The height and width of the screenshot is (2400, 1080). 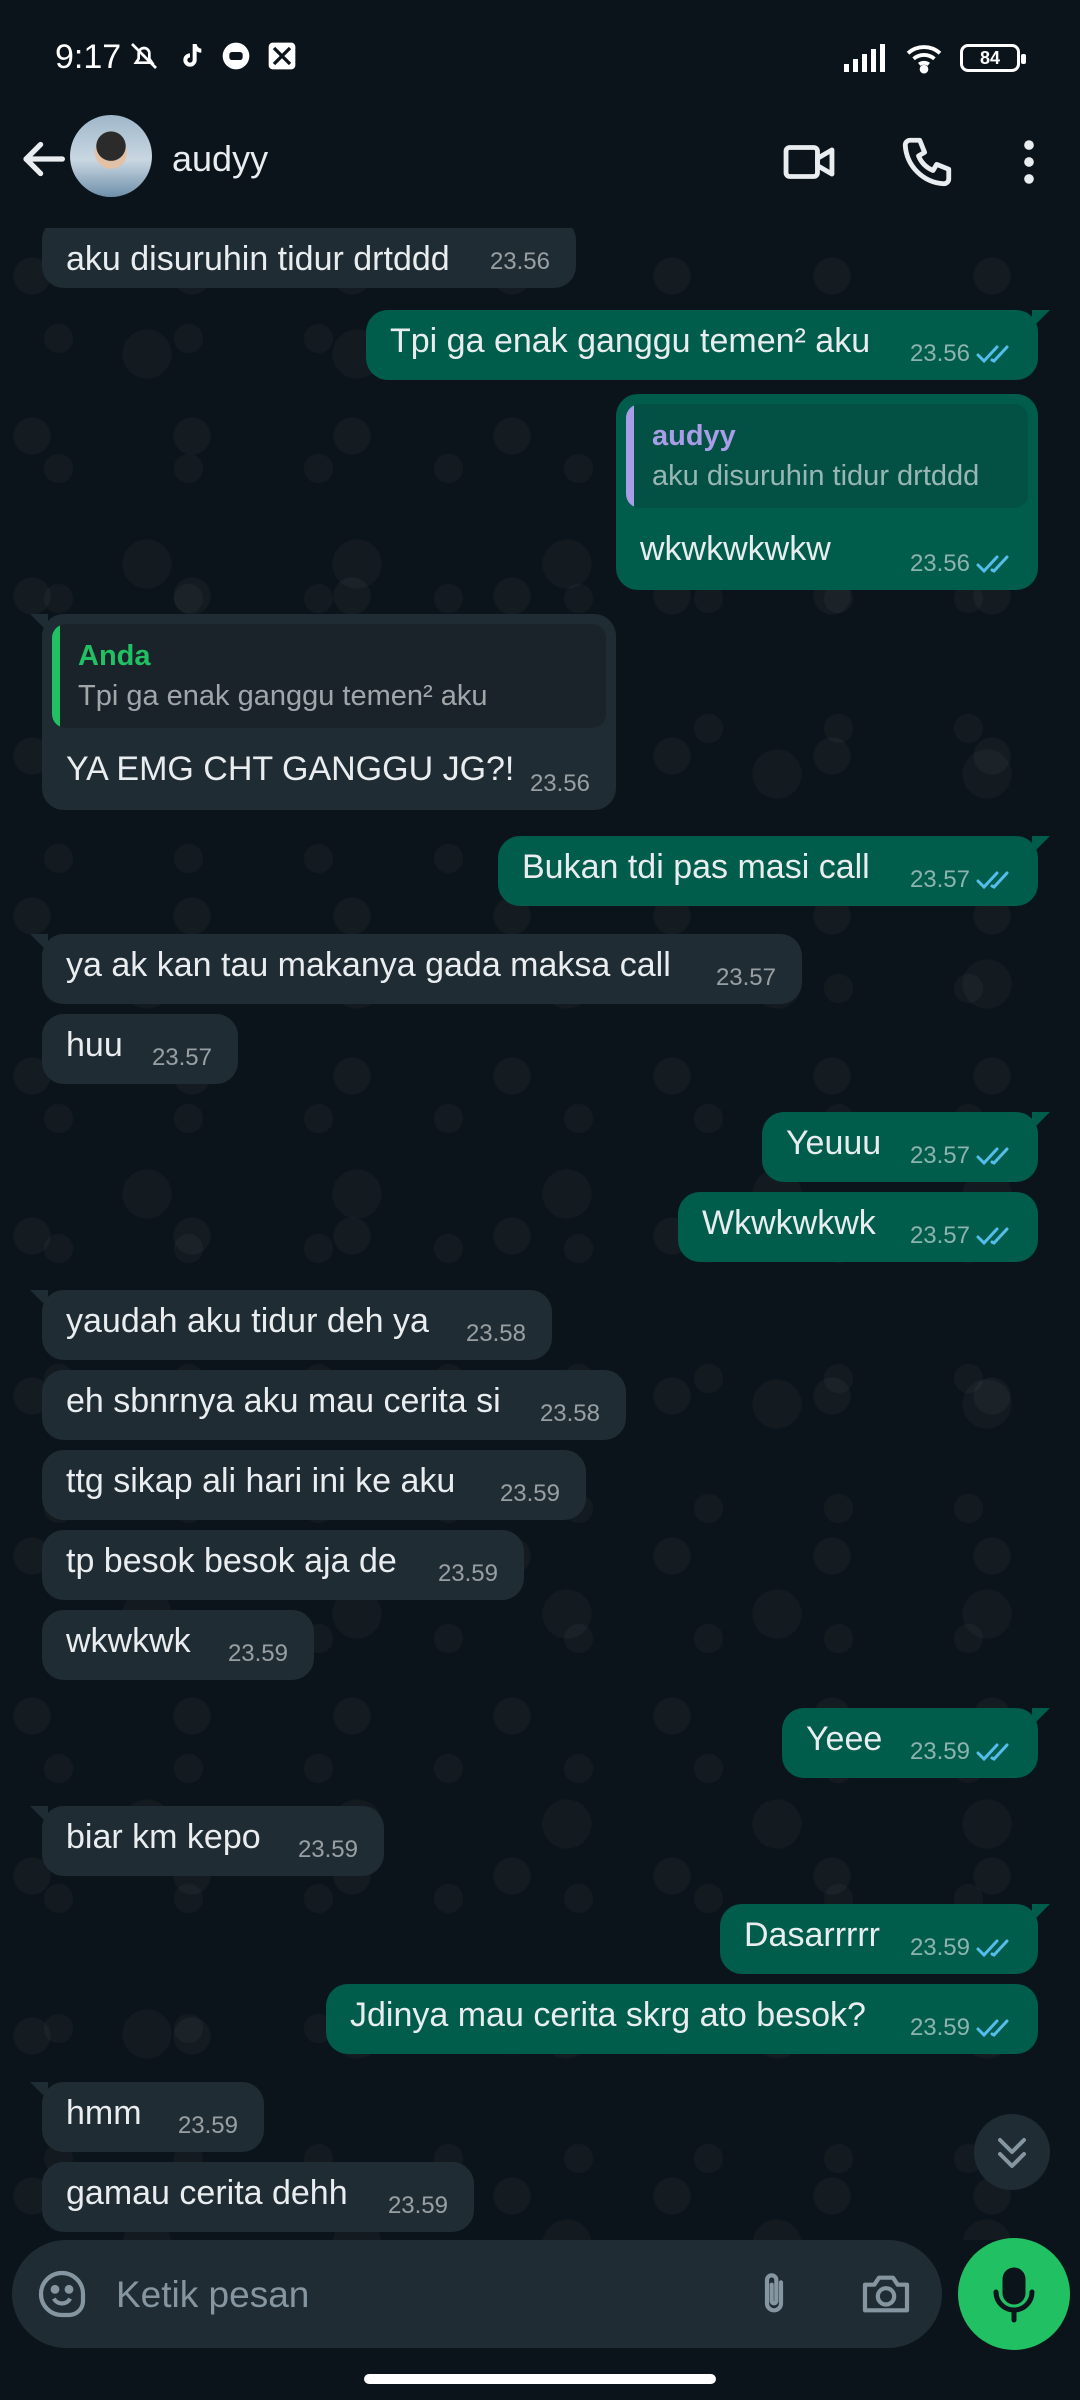 I want to click on message-input, so click(x=416, y=2295).